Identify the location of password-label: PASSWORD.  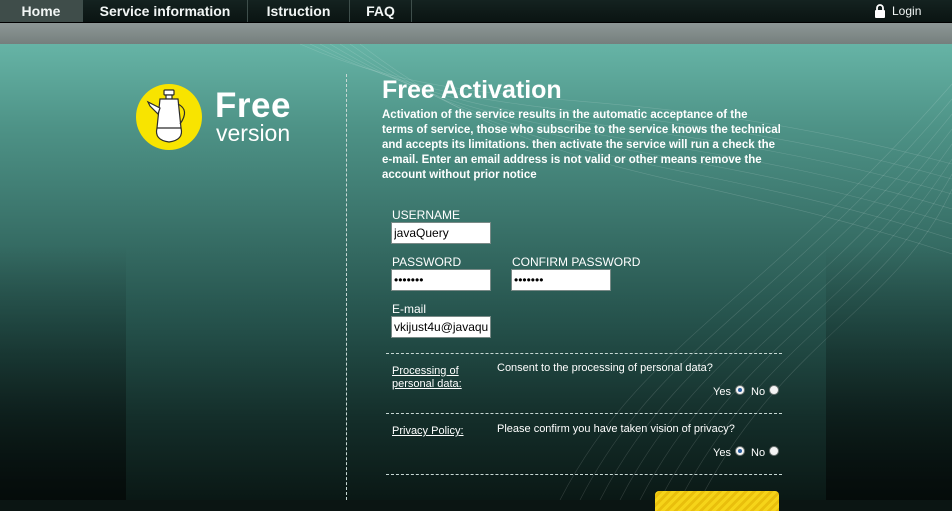
(427, 262).